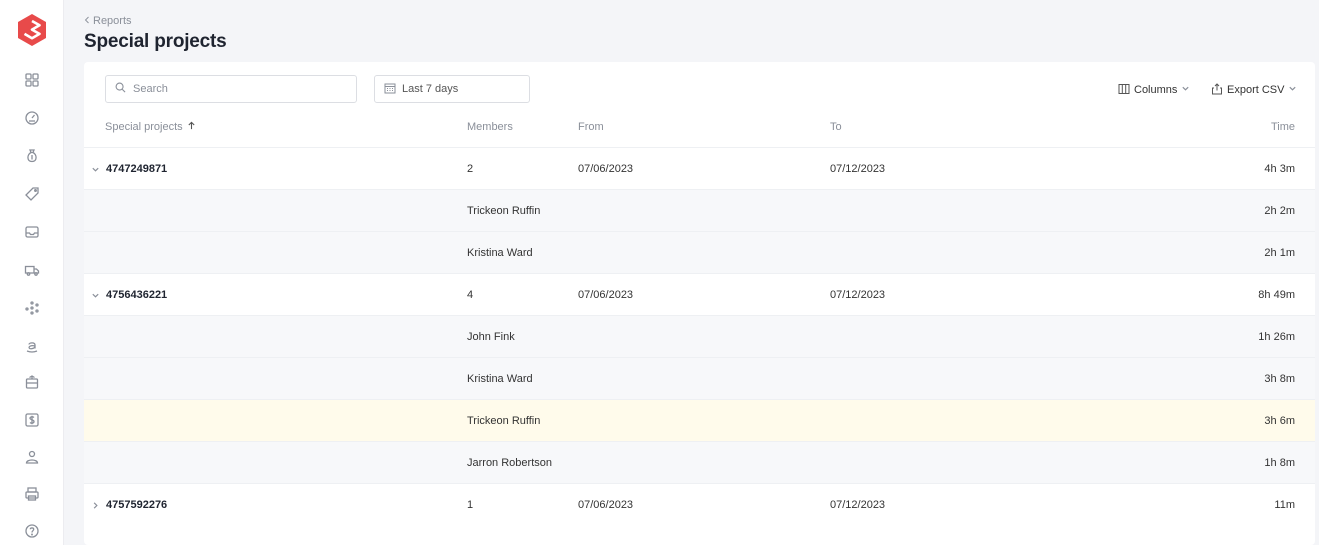  I want to click on breadcrumb-back-link: Reports, so click(155, 21).